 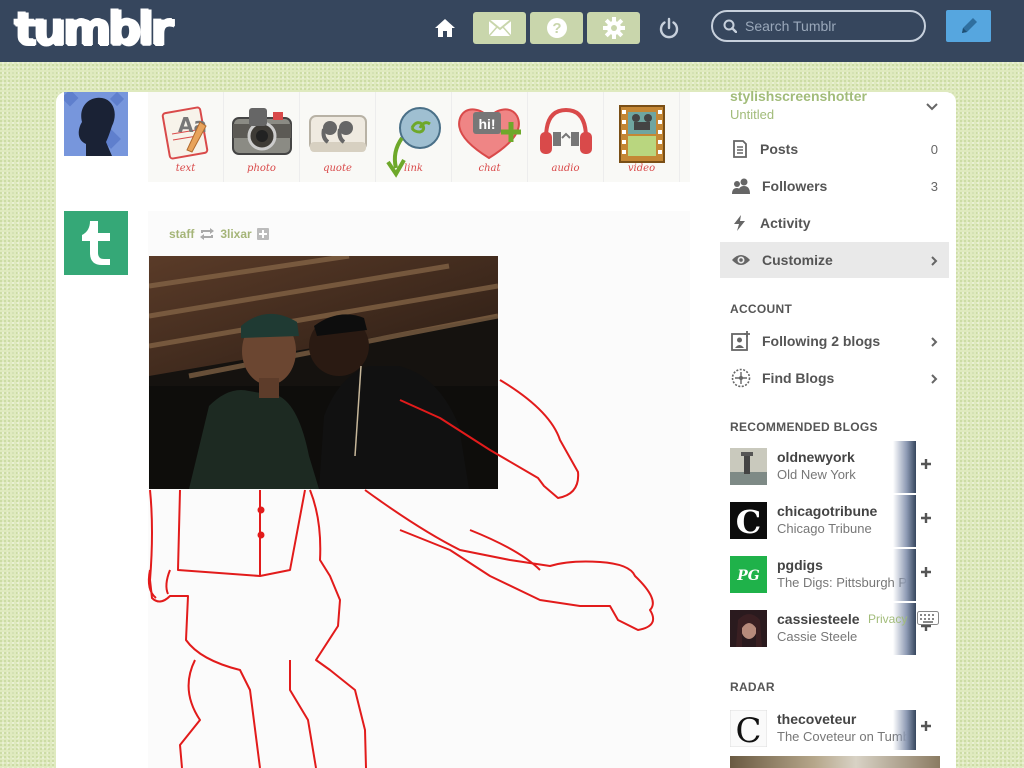 I want to click on search-box, so click(x=818, y=26).